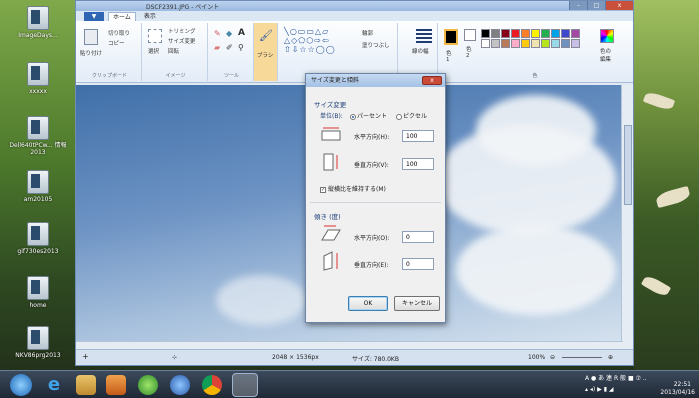 The height and width of the screenshot is (398, 699). What do you see at coordinates (417, 303) in the screenshot?
I see `cancel-button: キャンセル` at bounding box center [417, 303].